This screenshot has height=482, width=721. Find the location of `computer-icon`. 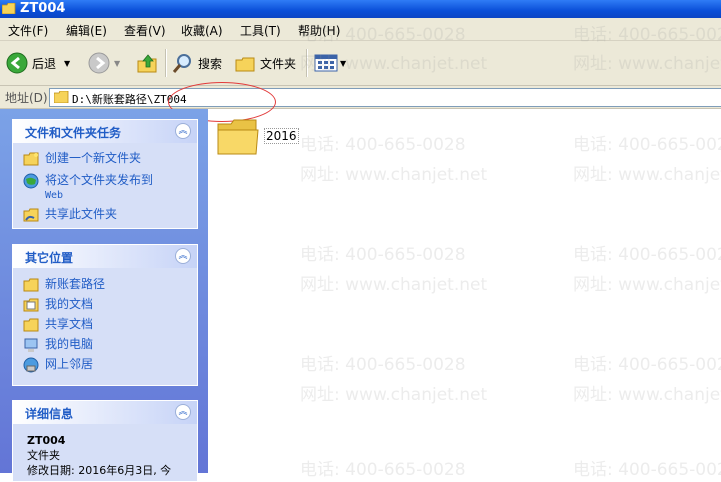

computer-icon is located at coordinates (31, 345).